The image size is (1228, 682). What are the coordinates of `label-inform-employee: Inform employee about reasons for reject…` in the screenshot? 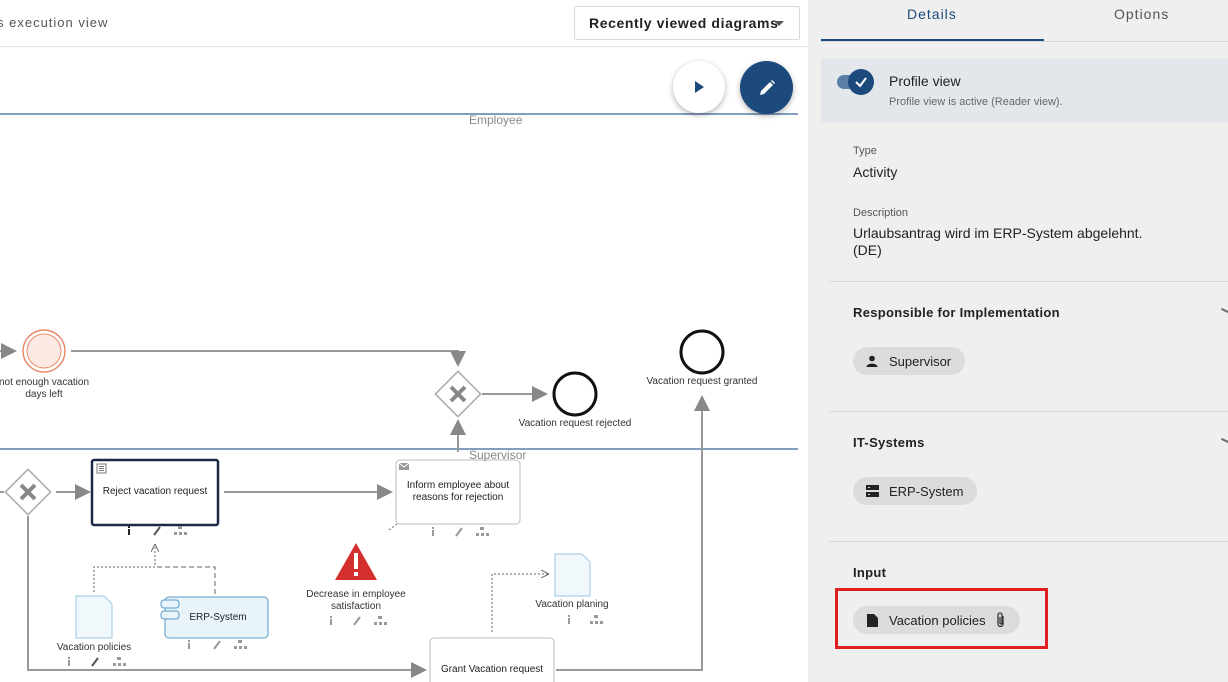 It's located at (458, 491).